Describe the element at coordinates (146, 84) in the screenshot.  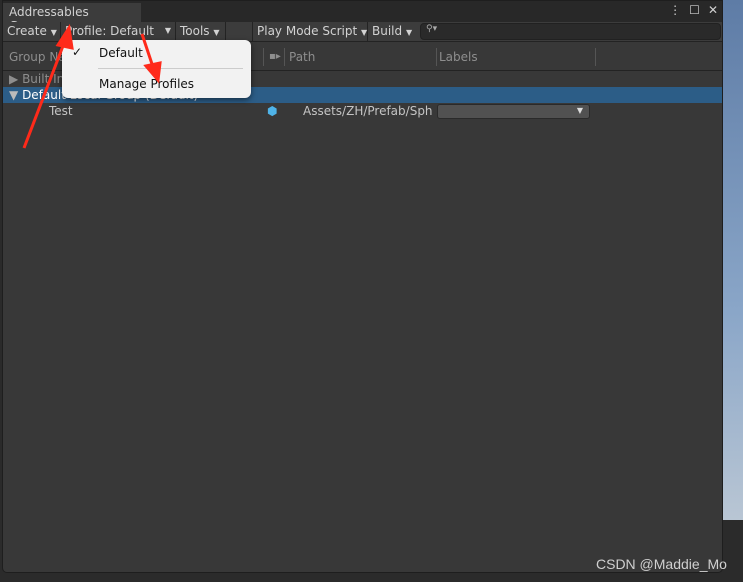
I see `menu-item-manage-profiles: Manage Profiles` at that location.